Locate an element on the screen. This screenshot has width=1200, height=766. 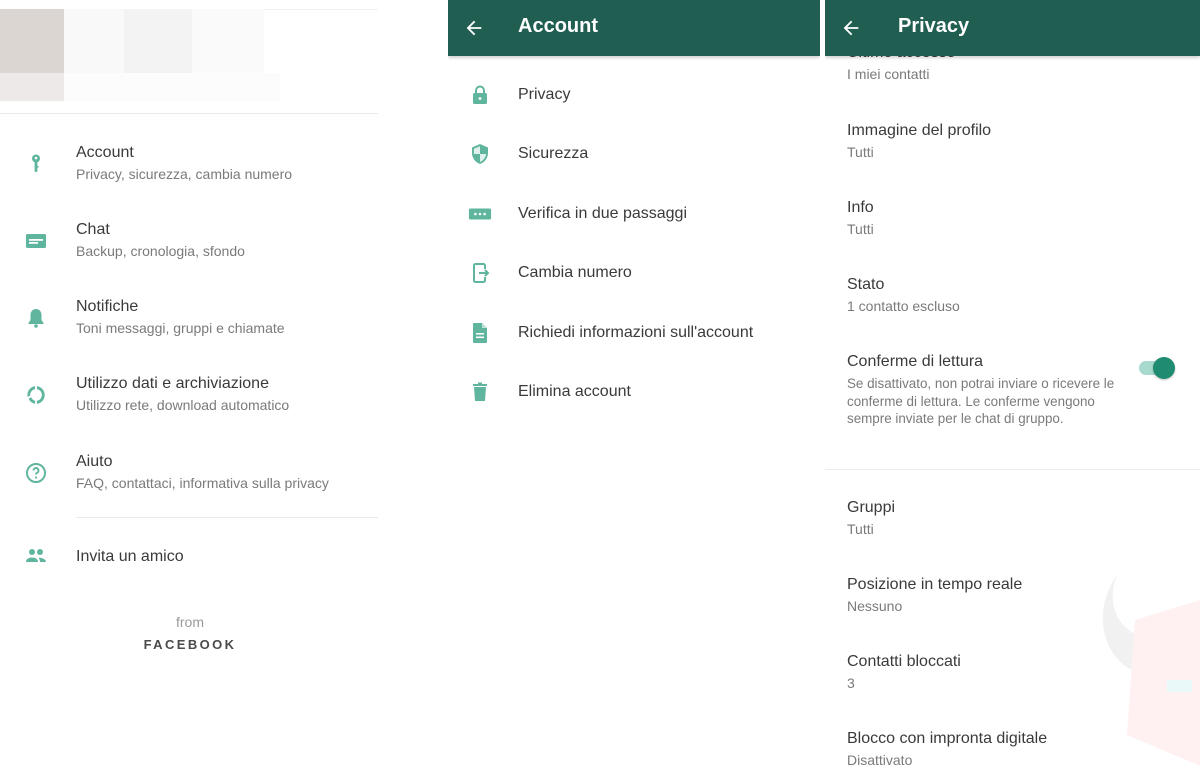
read-receipts-toggle is located at coordinates (1156, 368).